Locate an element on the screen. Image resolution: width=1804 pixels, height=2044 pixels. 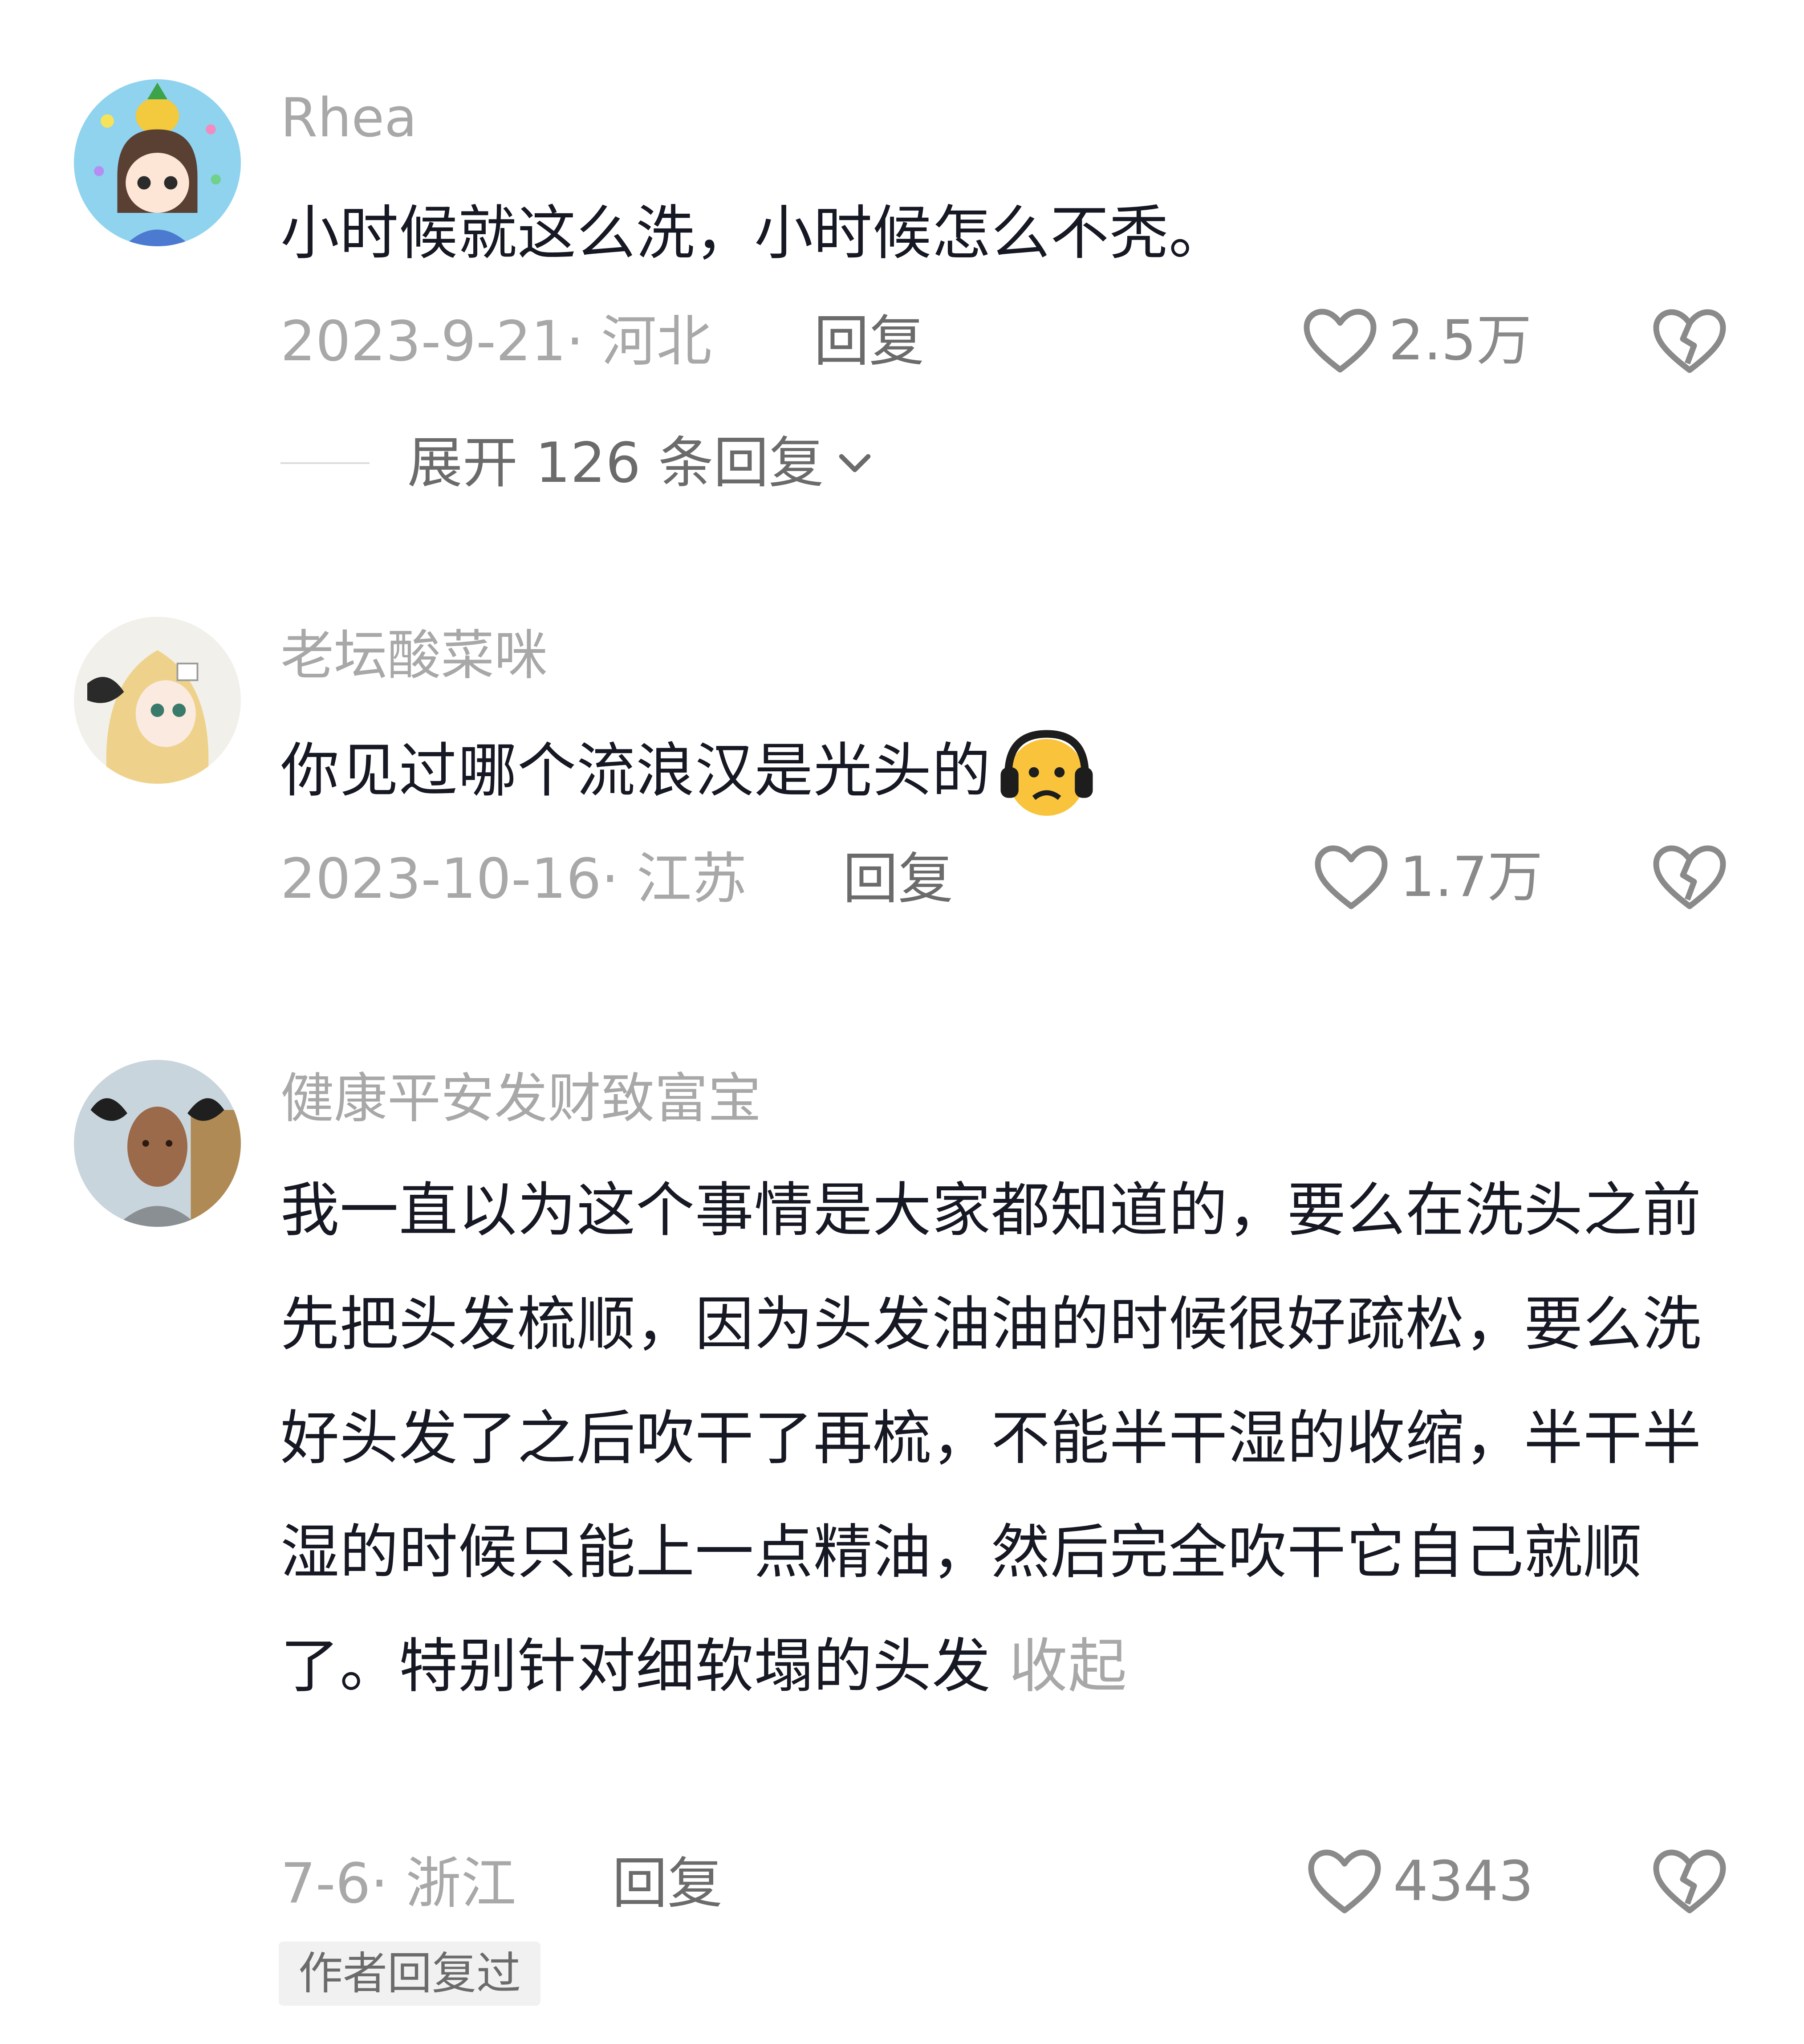
author-replied-badge: 作者回复过 is located at coordinates (409, 1974).